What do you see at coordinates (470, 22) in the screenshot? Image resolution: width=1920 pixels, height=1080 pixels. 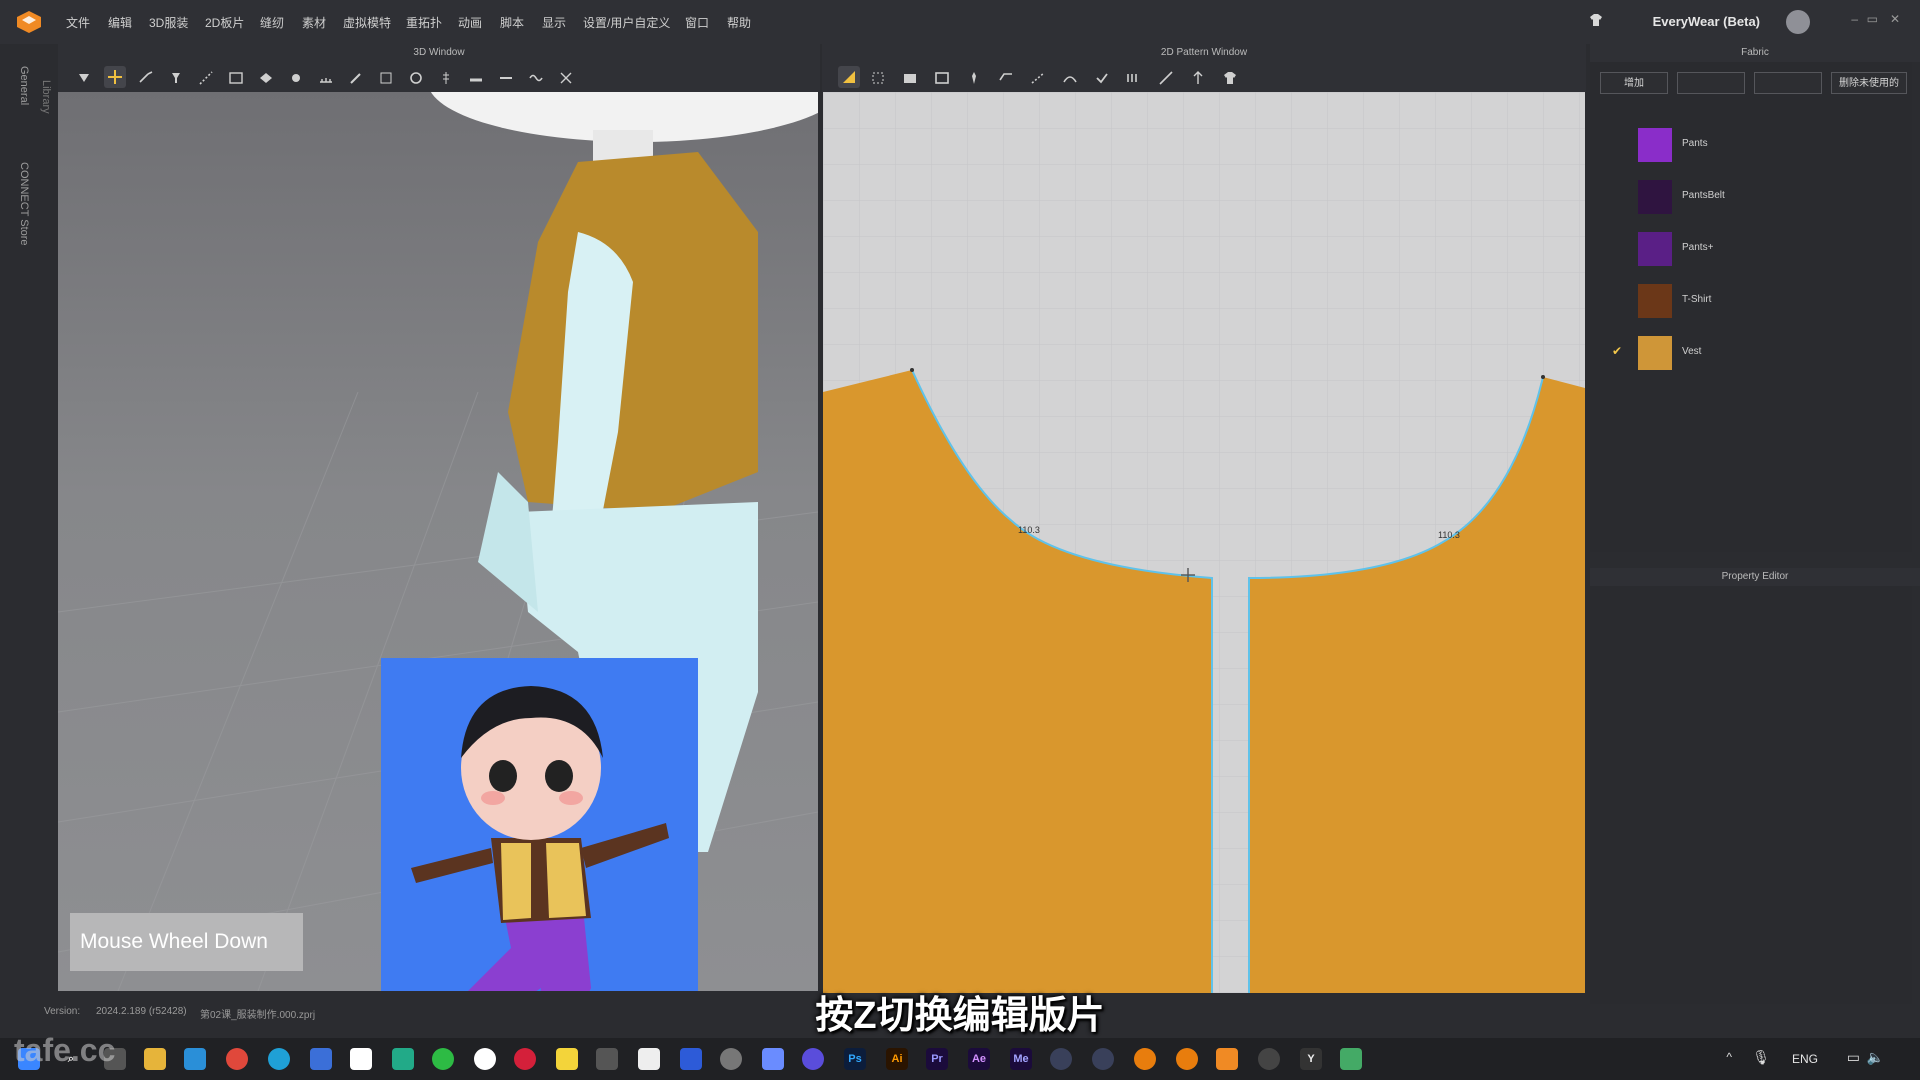 I see `menu-animation: 动画` at bounding box center [470, 22].